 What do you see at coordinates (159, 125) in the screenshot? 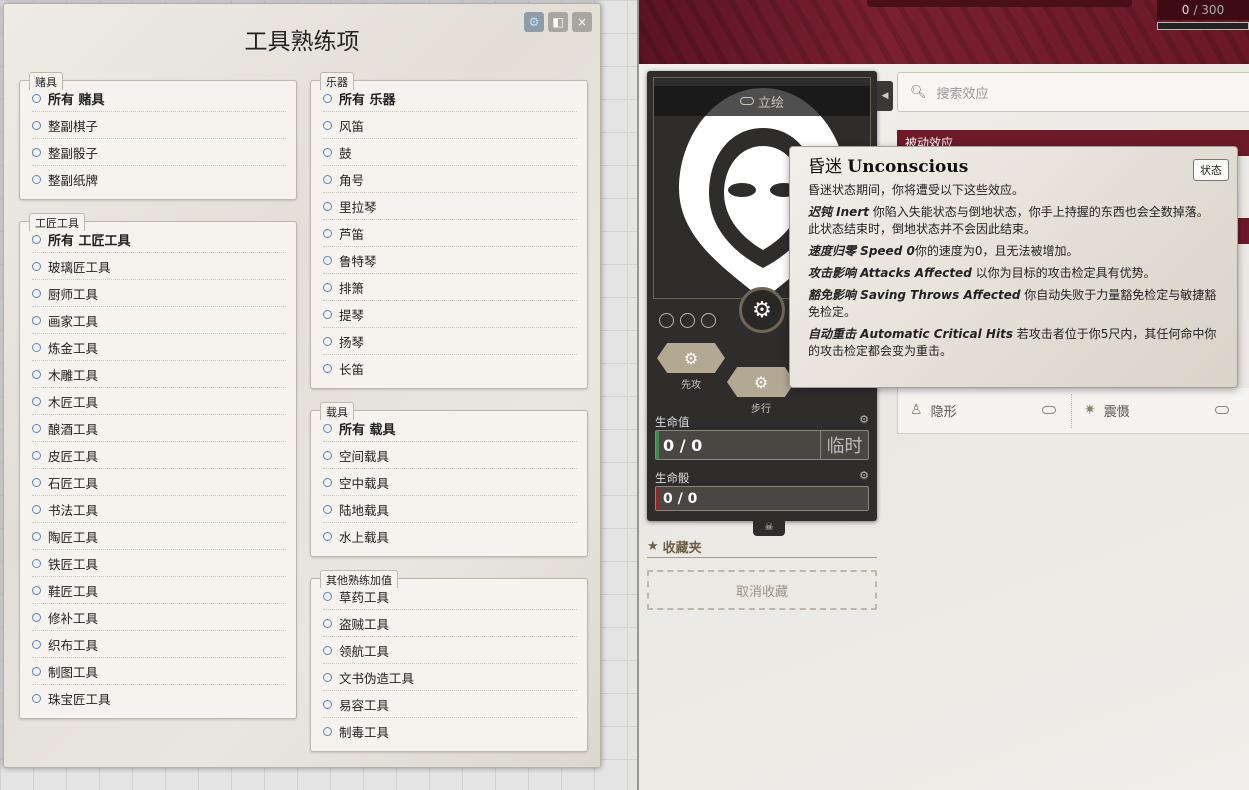
I see `option-item: 整副棋子` at bounding box center [159, 125].